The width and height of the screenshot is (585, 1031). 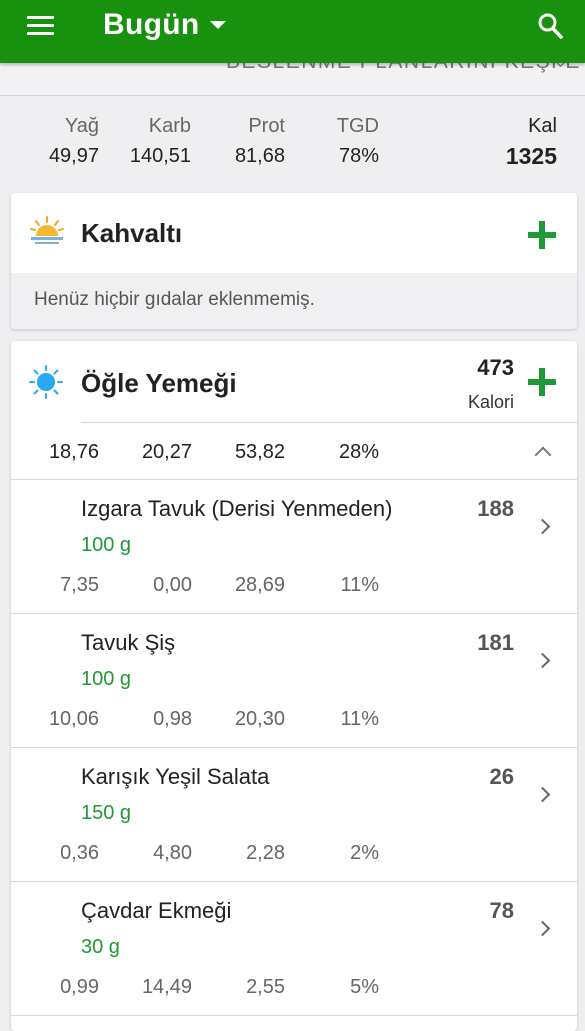 I want to click on dropdown-caret-icon, so click(x=218, y=25).